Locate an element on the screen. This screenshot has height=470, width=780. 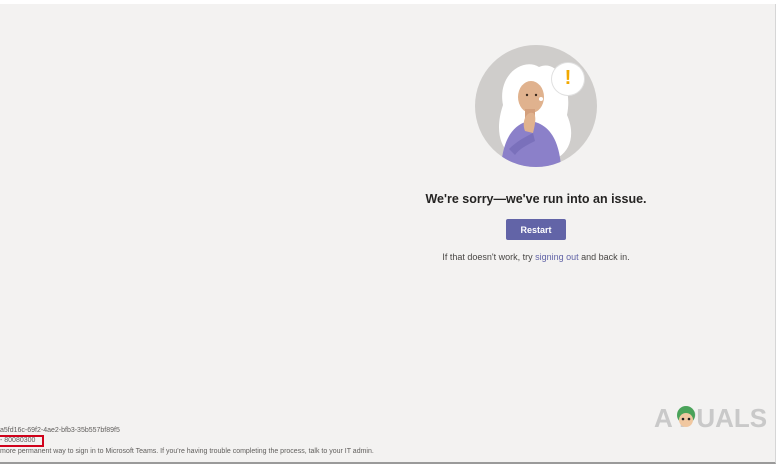
error-headline: We're sorry—we've run into an issue. is located at coordinates (536, 199).